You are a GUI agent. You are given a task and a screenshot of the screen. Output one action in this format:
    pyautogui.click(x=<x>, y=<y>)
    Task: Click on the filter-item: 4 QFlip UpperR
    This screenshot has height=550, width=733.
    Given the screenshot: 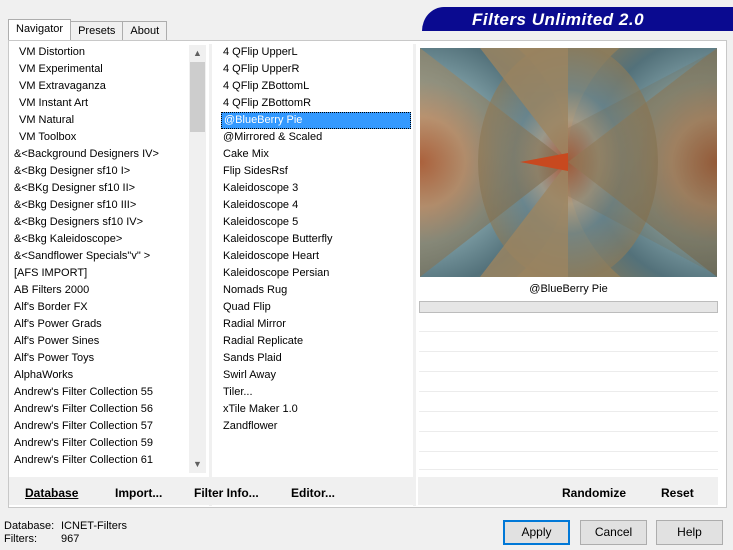 What is the action you would take?
    pyautogui.click(x=316, y=69)
    